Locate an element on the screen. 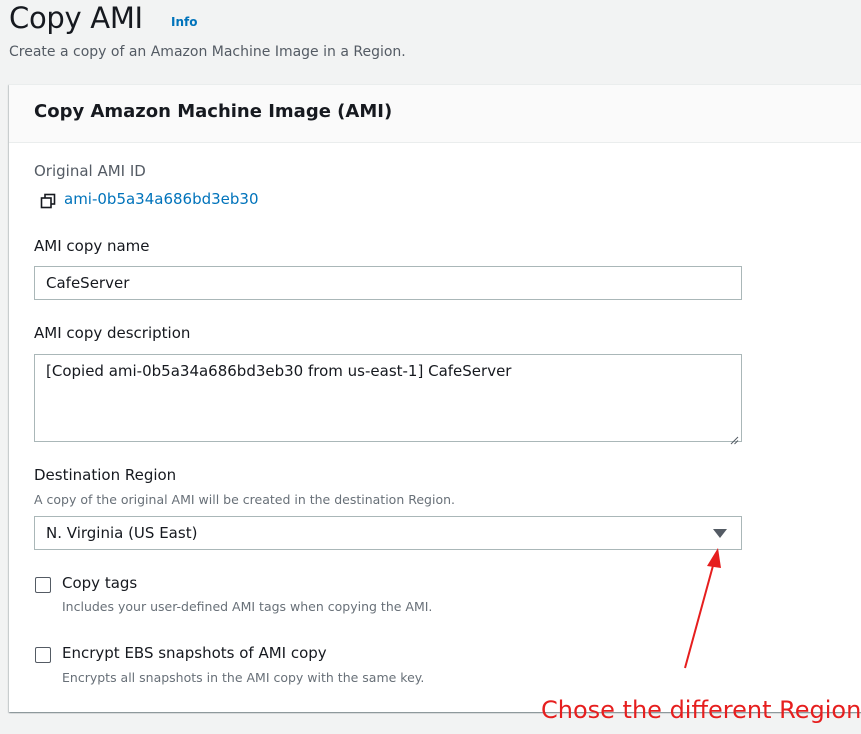 The height and width of the screenshot is (734, 861). annotation-text: Chose the different Region is located at coordinates (701, 710).